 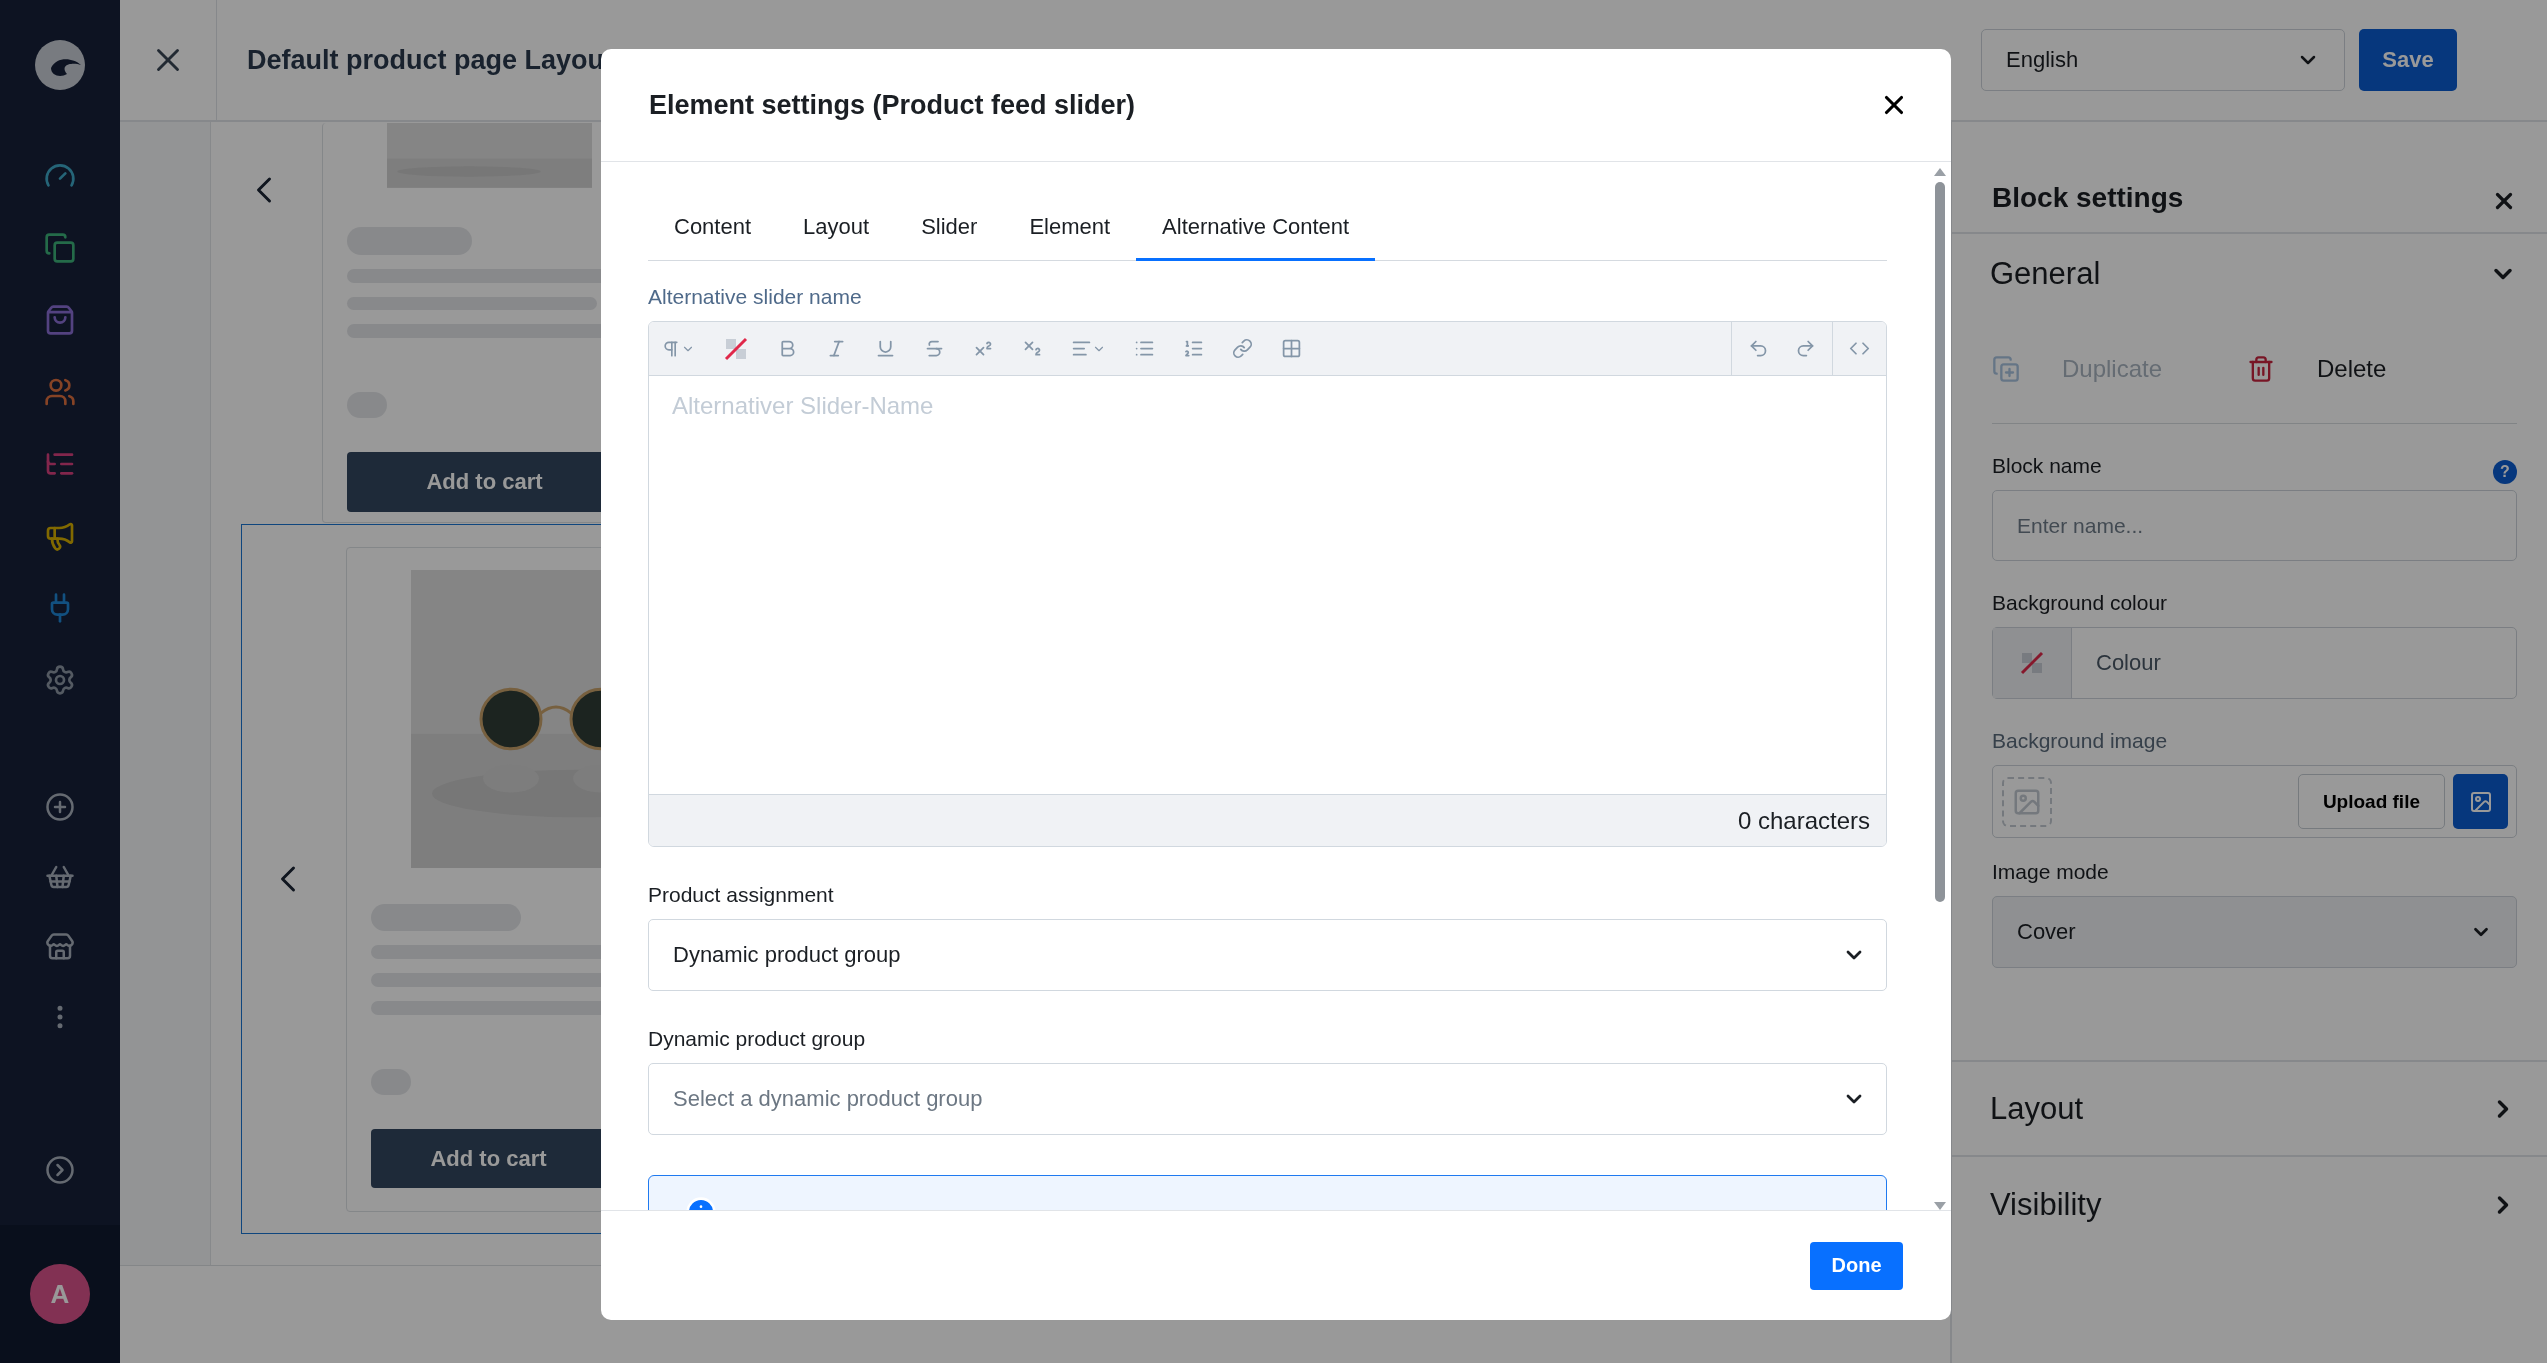 I want to click on tab: Element, so click(x=1070, y=232).